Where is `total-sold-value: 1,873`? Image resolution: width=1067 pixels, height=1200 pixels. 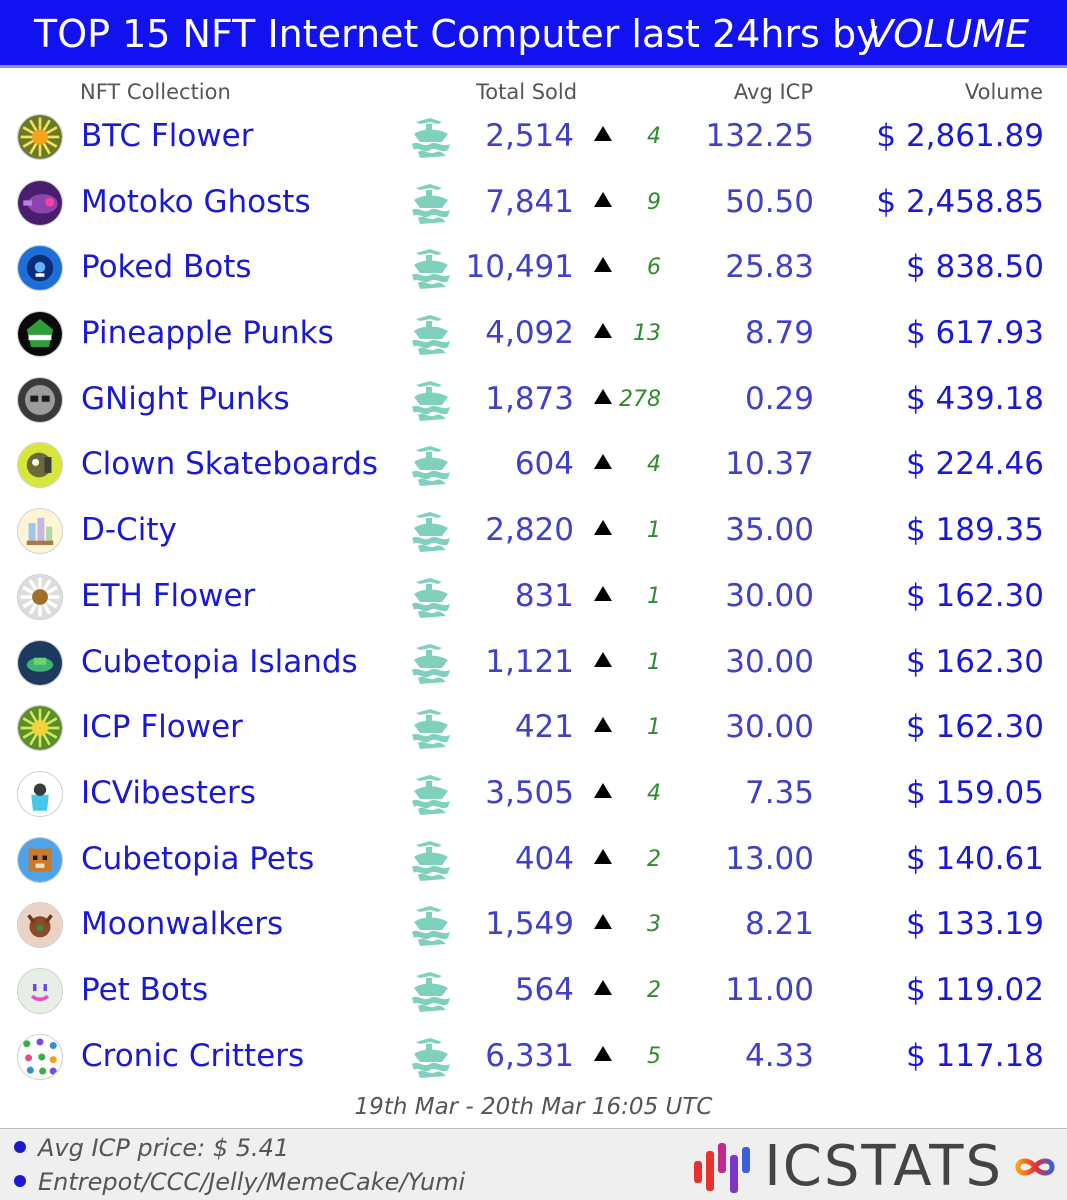
total-sold-value: 1,873 is located at coordinates (529, 398).